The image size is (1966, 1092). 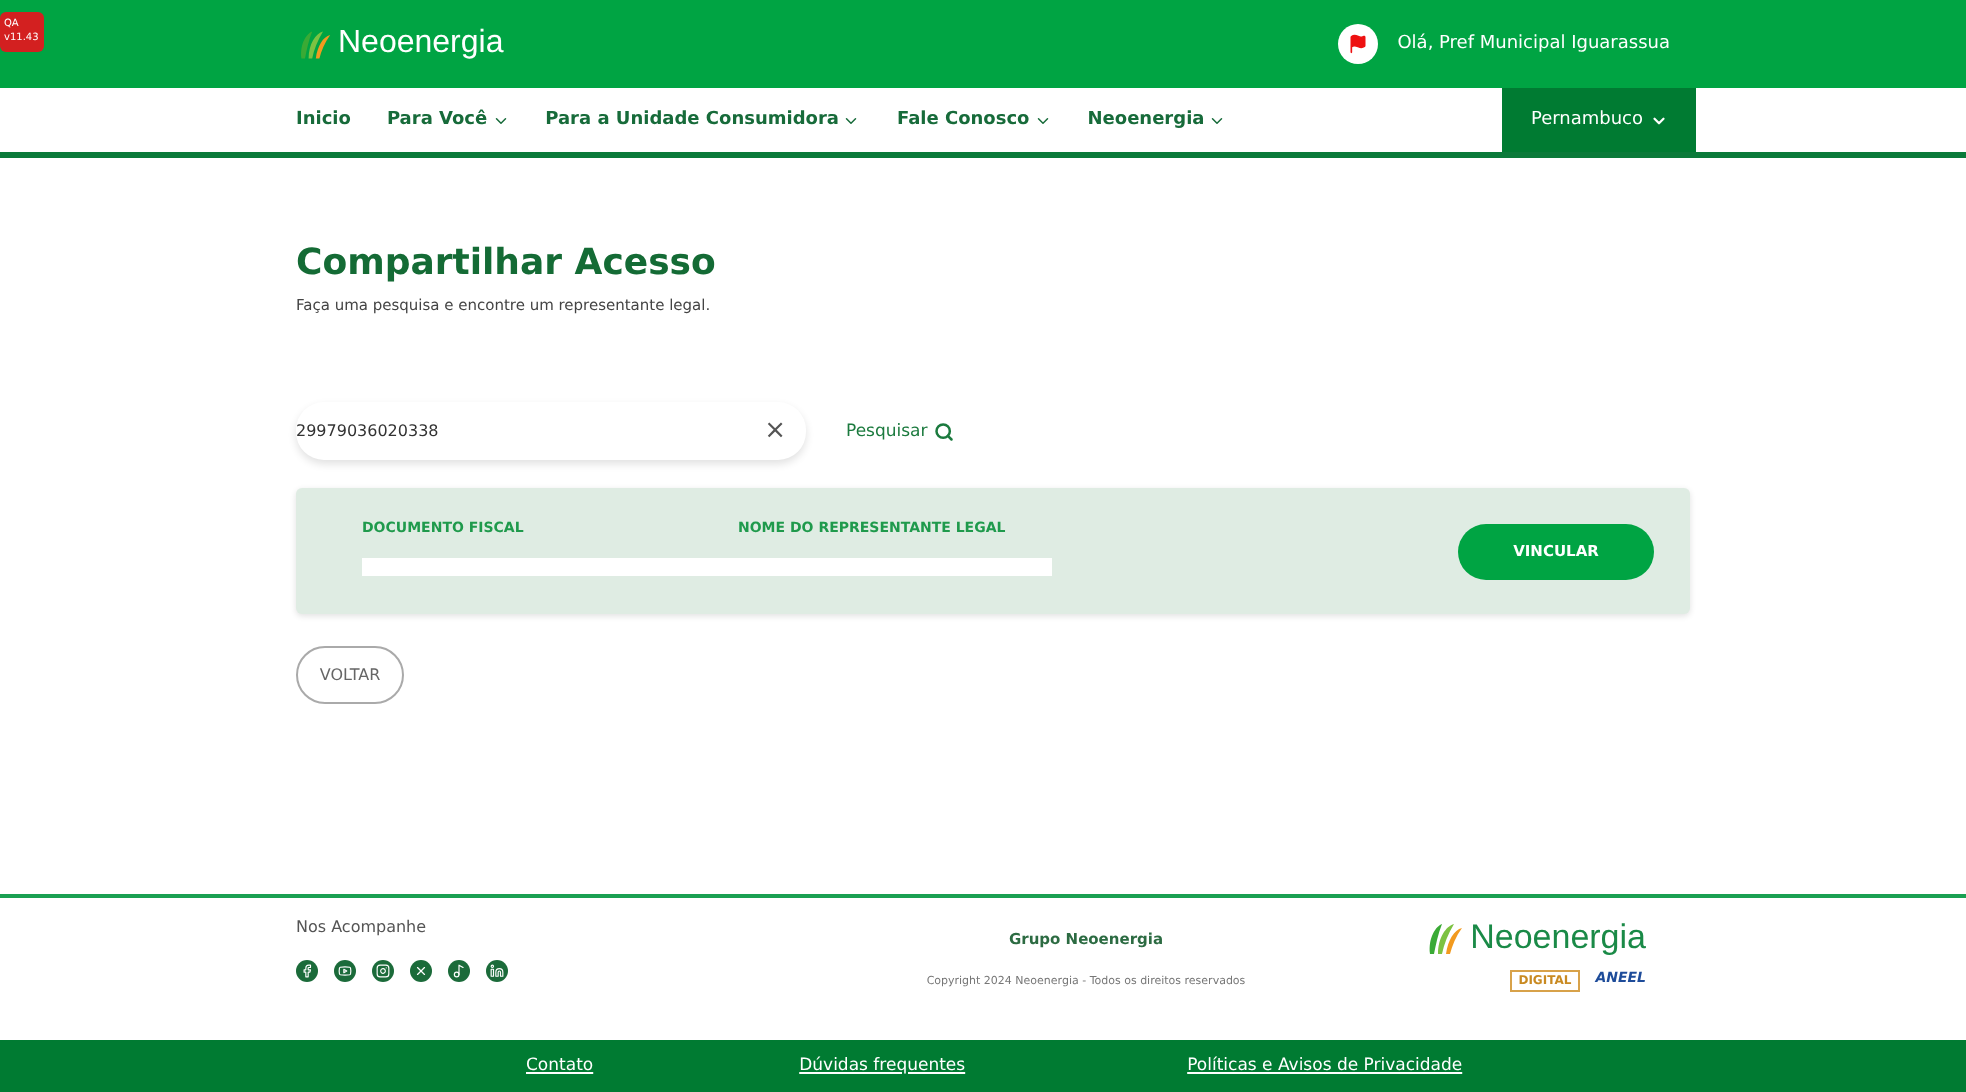 I want to click on nav-menu-item: Neoenergia, so click(x=1157, y=120).